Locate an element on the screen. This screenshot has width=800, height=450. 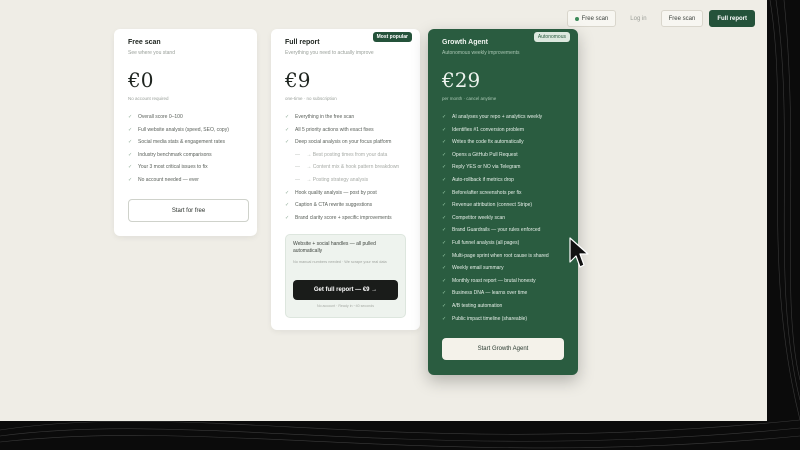
feature-item: ✓ Opens a GitHub Pull Request is located at coordinates (503, 155).